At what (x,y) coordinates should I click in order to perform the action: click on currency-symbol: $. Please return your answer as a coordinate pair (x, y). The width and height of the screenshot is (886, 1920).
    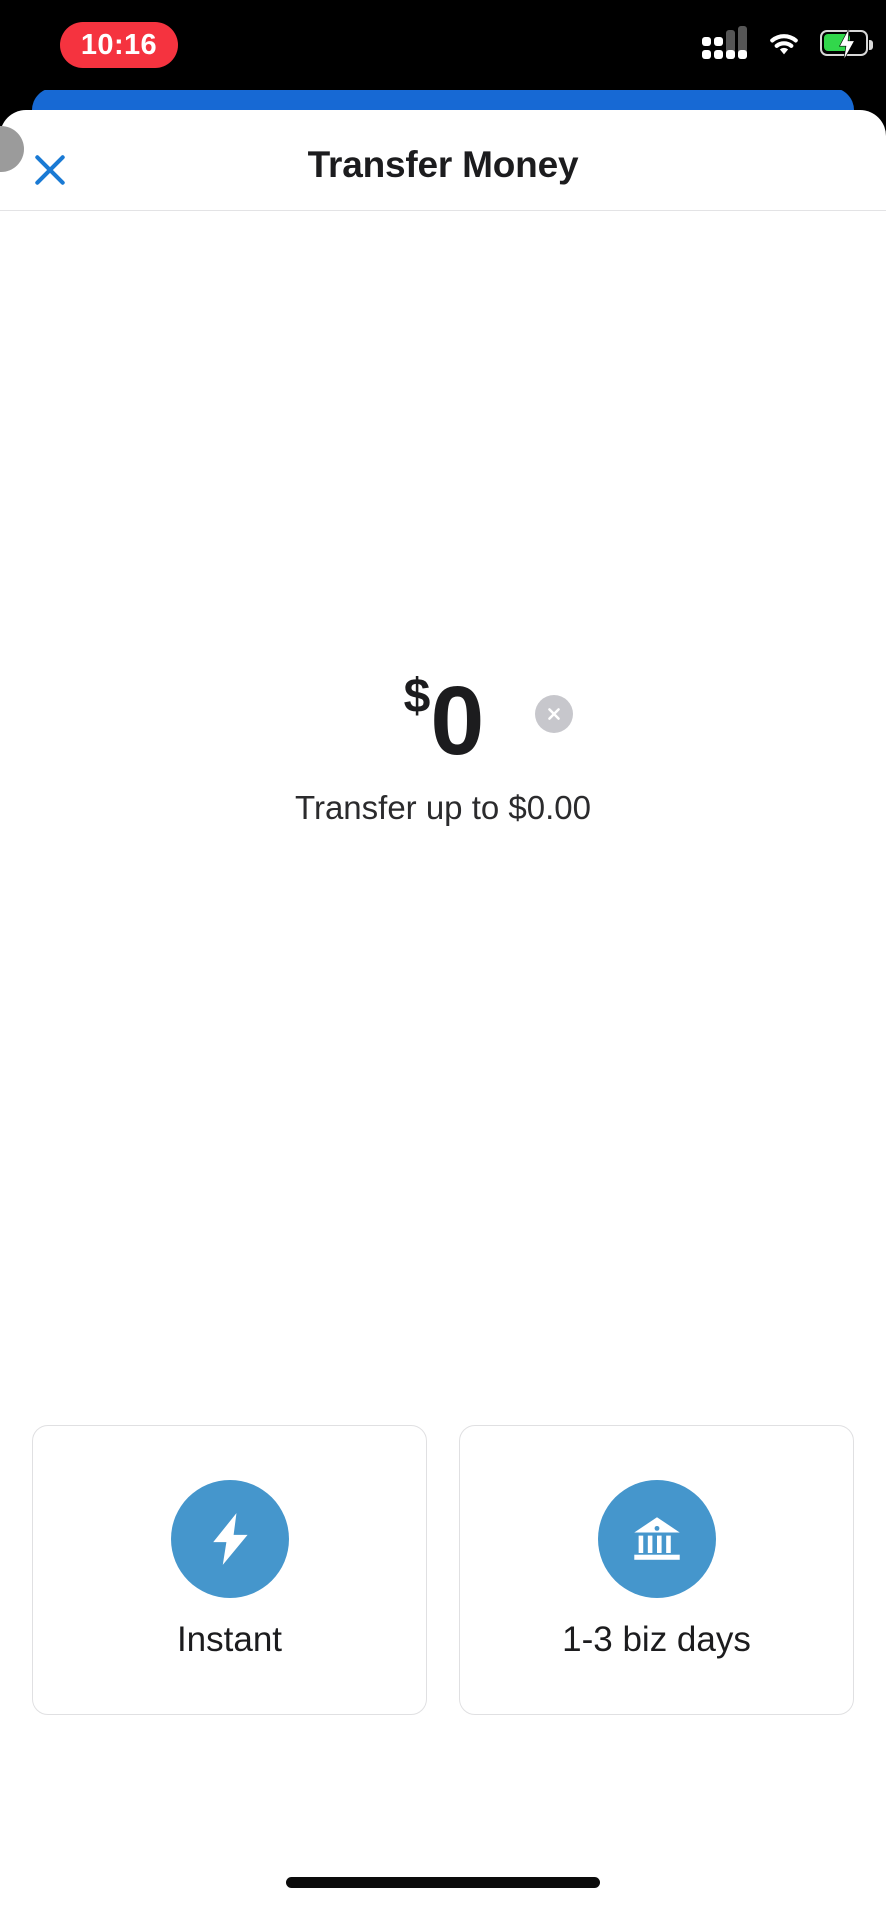
    Looking at the image, I should click on (417, 696).